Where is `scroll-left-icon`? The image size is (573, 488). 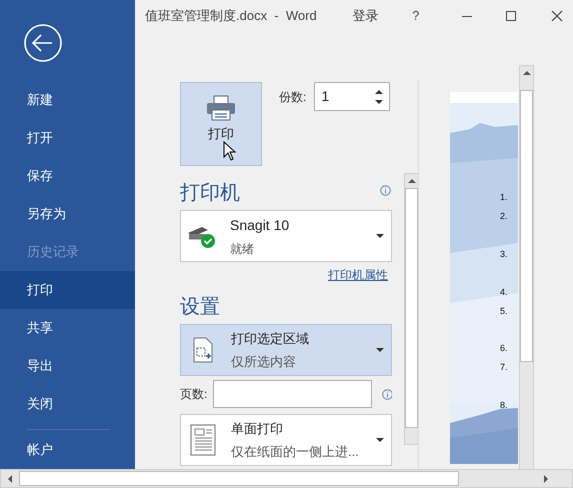
scroll-left-icon is located at coordinates (9, 478).